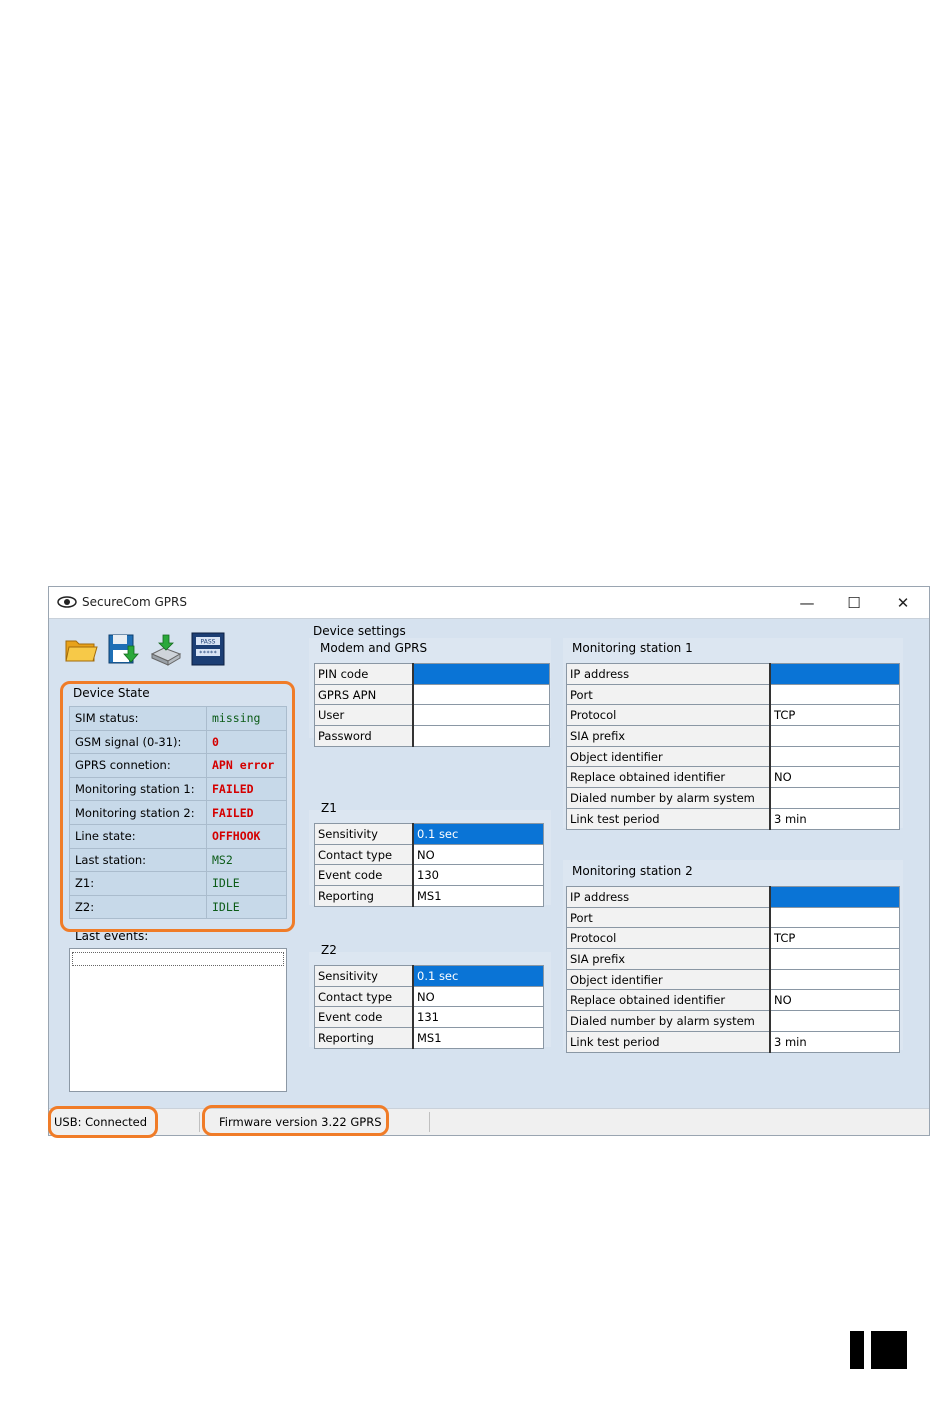 The height and width of the screenshot is (1419, 950). I want to click on window-title: SecureCom GPRS, so click(134, 602).